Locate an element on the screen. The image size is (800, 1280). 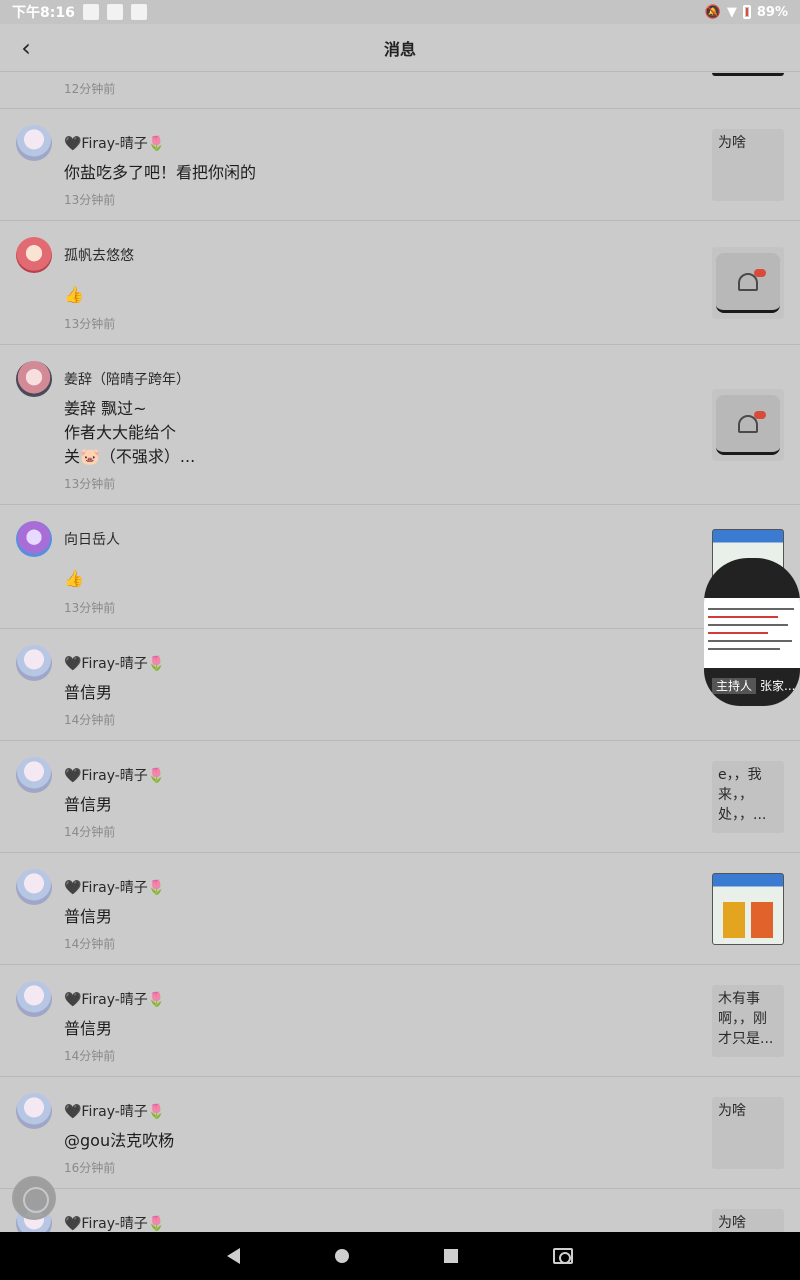
app-notification-icon is located at coordinates (114, 12).